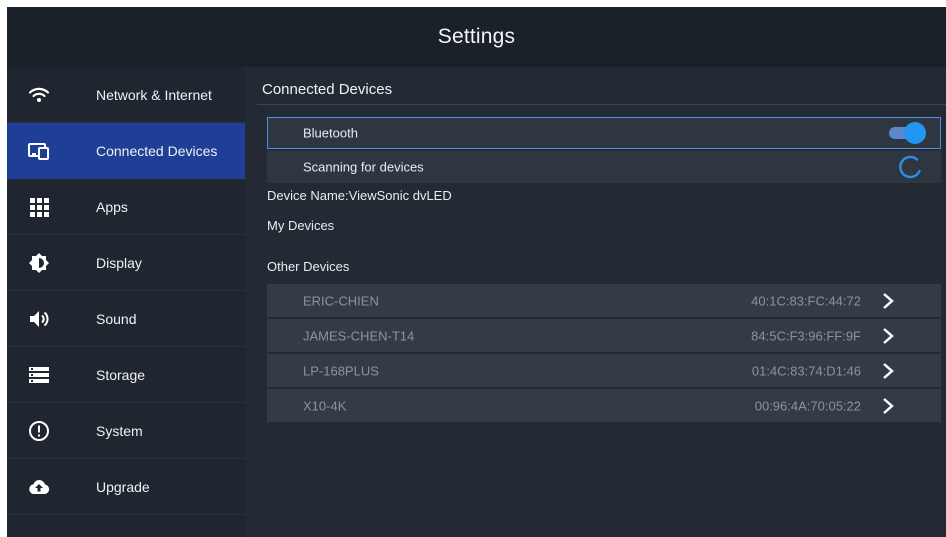  What do you see at coordinates (604, 405) in the screenshot?
I see `device-row-x10-4k: X10-4K 00:96:4A:70:05:22` at bounding box center [604, 405].